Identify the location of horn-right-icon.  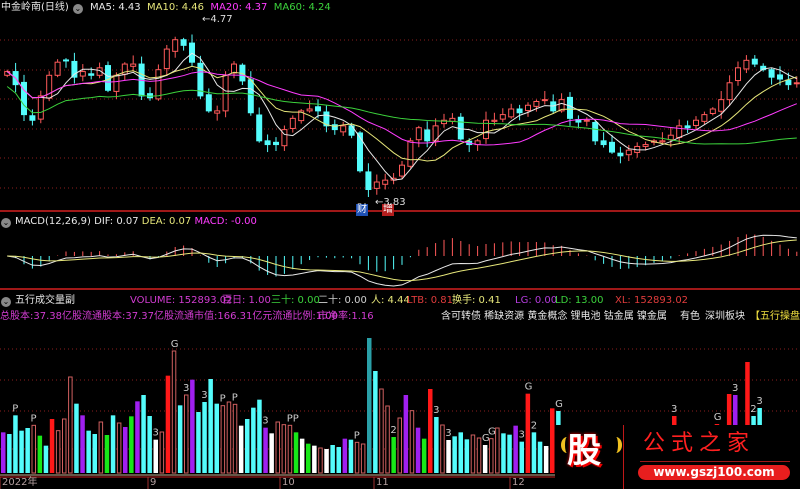
(616, 445).